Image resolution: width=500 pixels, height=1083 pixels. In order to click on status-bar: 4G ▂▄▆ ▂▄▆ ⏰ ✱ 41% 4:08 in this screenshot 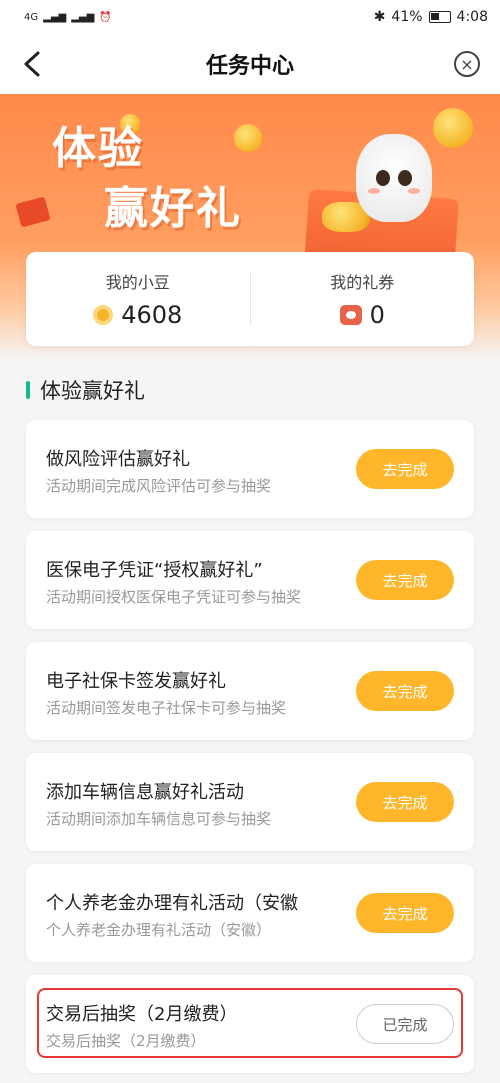, I will do `click(250, 17)`.